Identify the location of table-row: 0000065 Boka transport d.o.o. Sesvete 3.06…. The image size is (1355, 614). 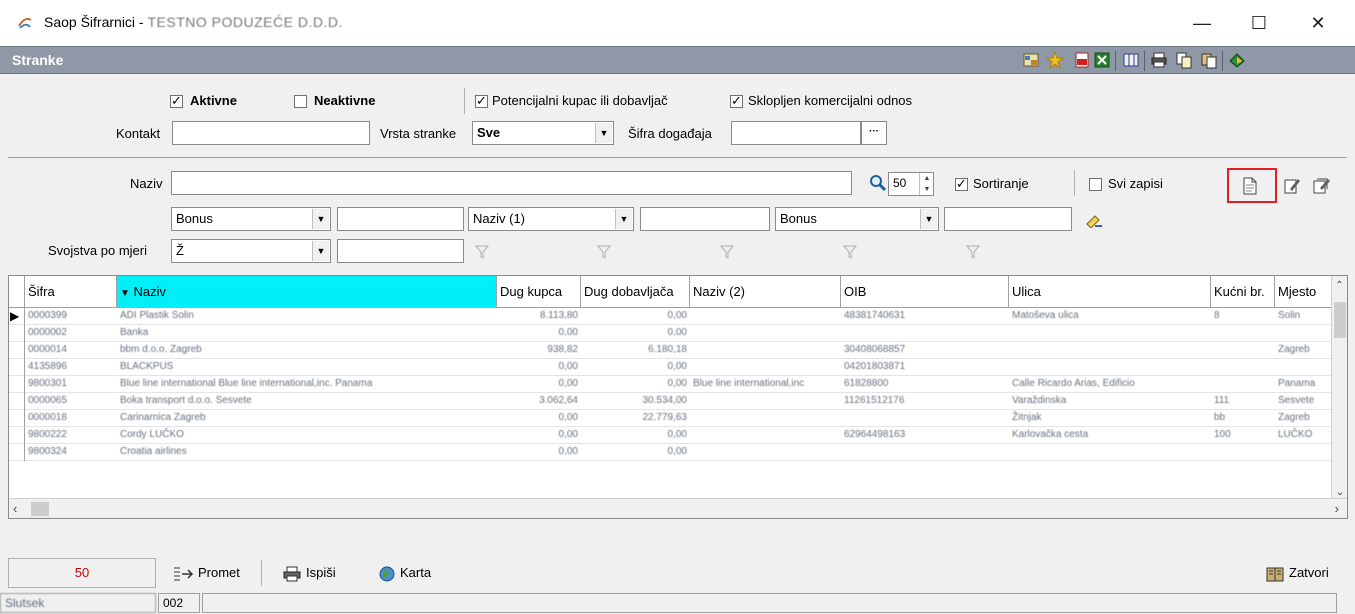
(670, 401).